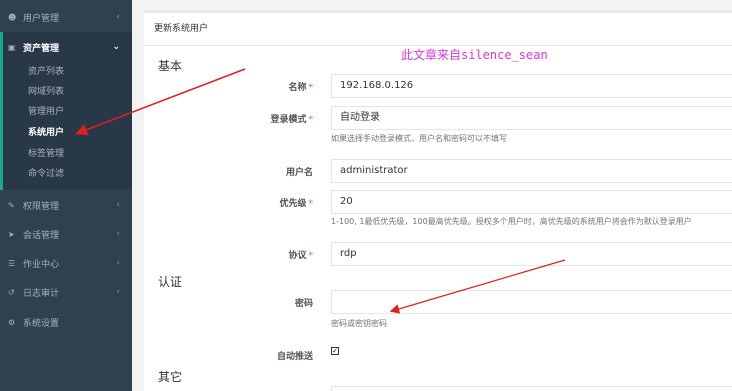  I want to click on password-label: 密码, so click(303, 304).